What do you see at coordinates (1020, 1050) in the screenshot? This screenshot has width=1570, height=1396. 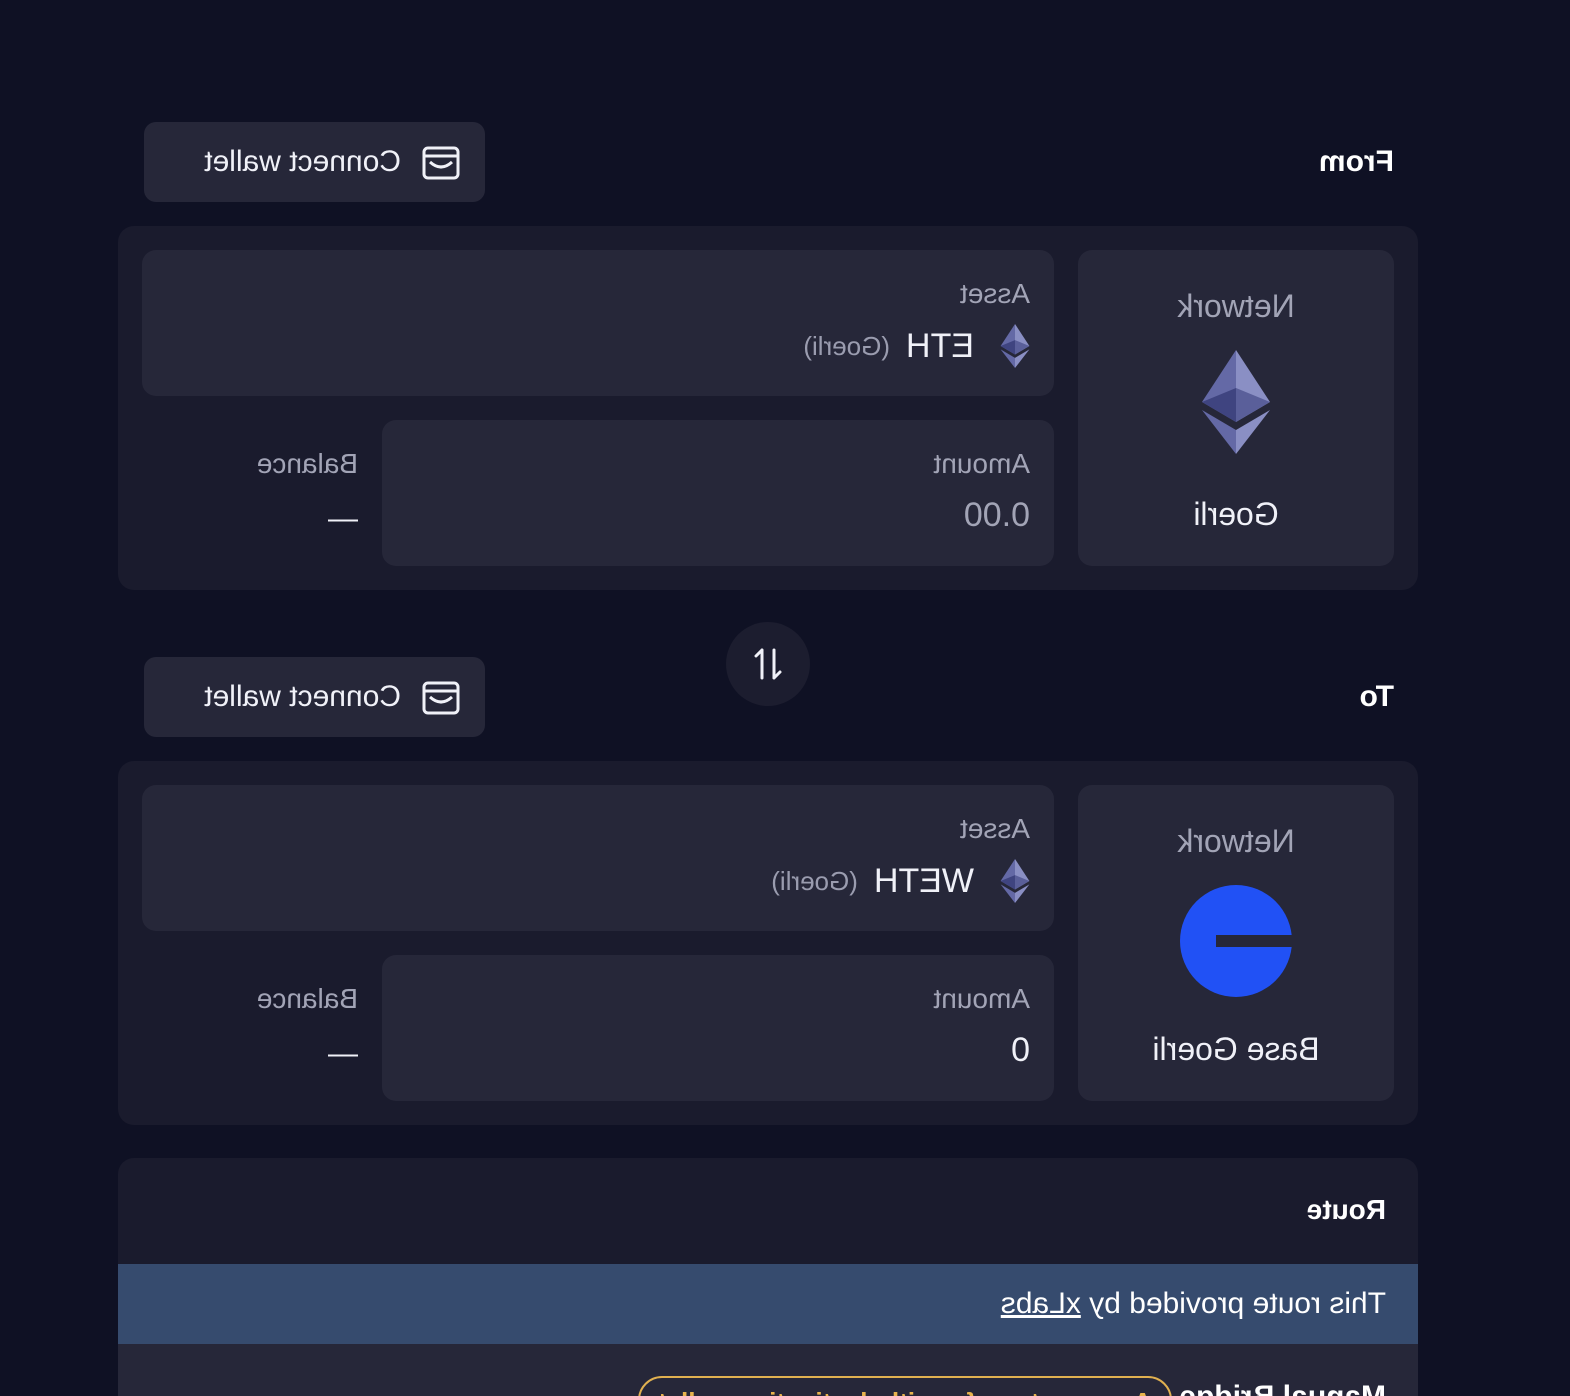 I see `to-amount-value: 0` at bounding box center [1020, 1050].